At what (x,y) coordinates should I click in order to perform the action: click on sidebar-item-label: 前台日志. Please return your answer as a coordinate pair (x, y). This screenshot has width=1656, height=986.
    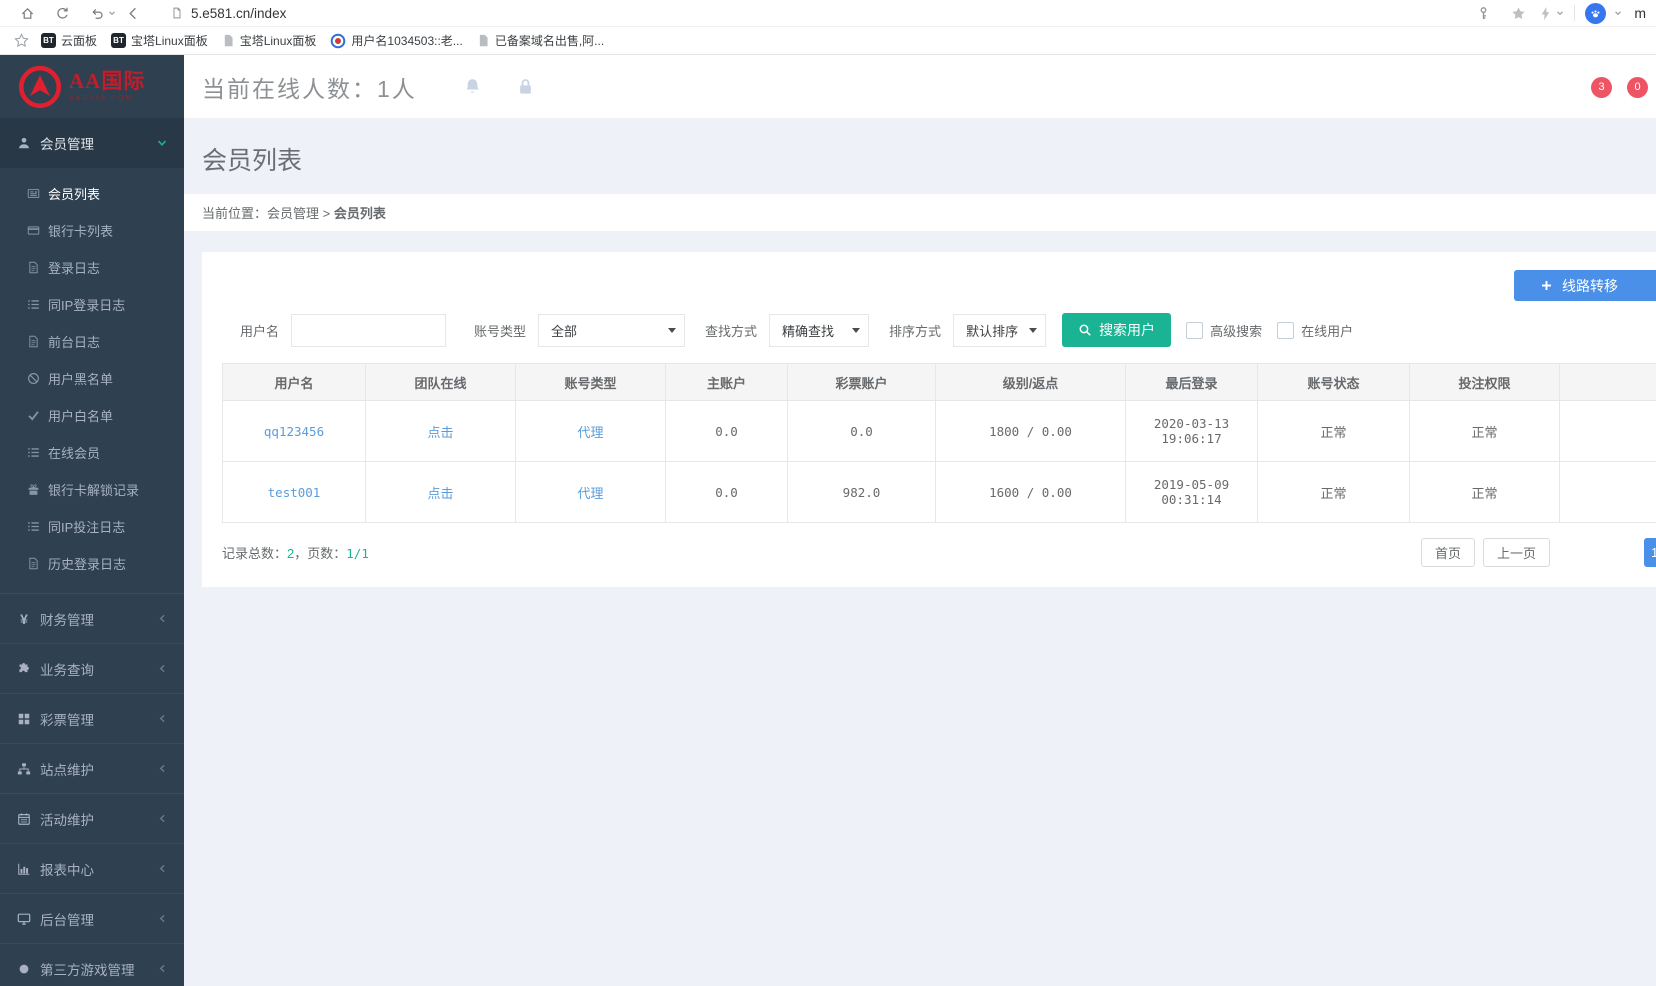
    Looking at the image, I should click on (74, 342).